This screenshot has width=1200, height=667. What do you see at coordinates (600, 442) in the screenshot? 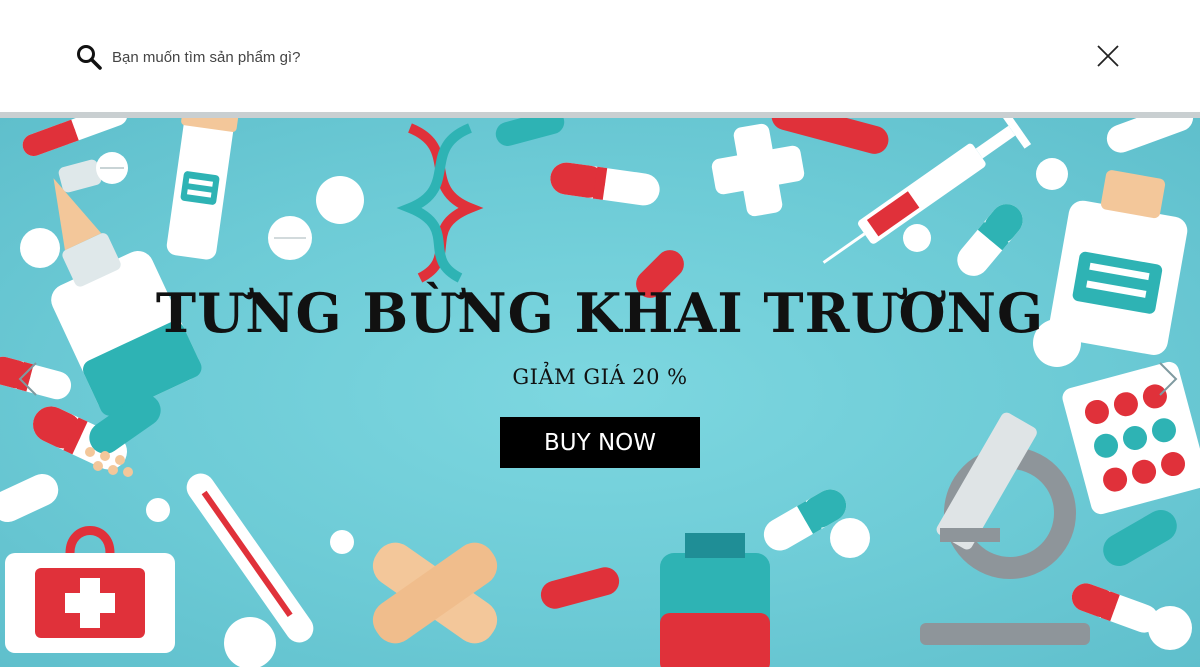
I see `buy-now-button: BUY NOW` at bounding box center [600, 442].